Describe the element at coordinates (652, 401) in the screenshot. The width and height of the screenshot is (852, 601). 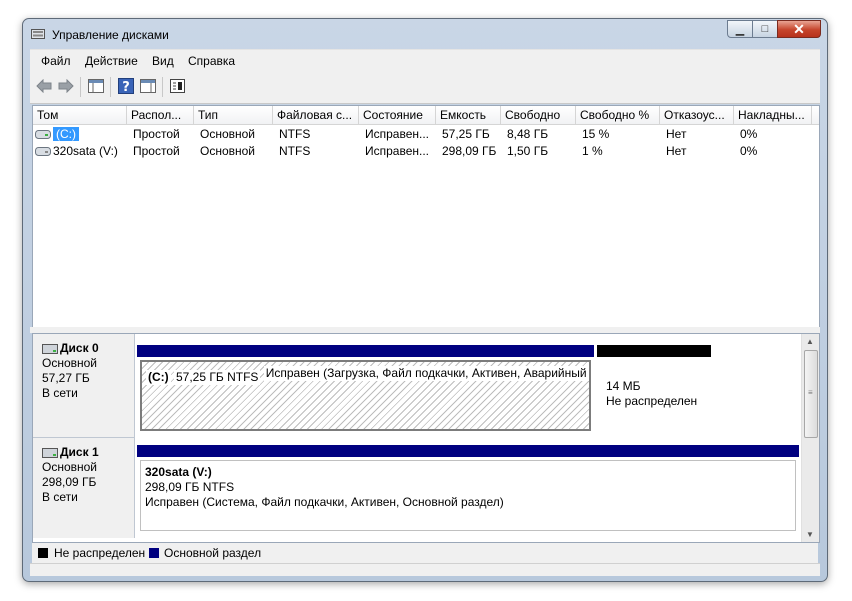
I see `partition-status: Не распределен` at that location.